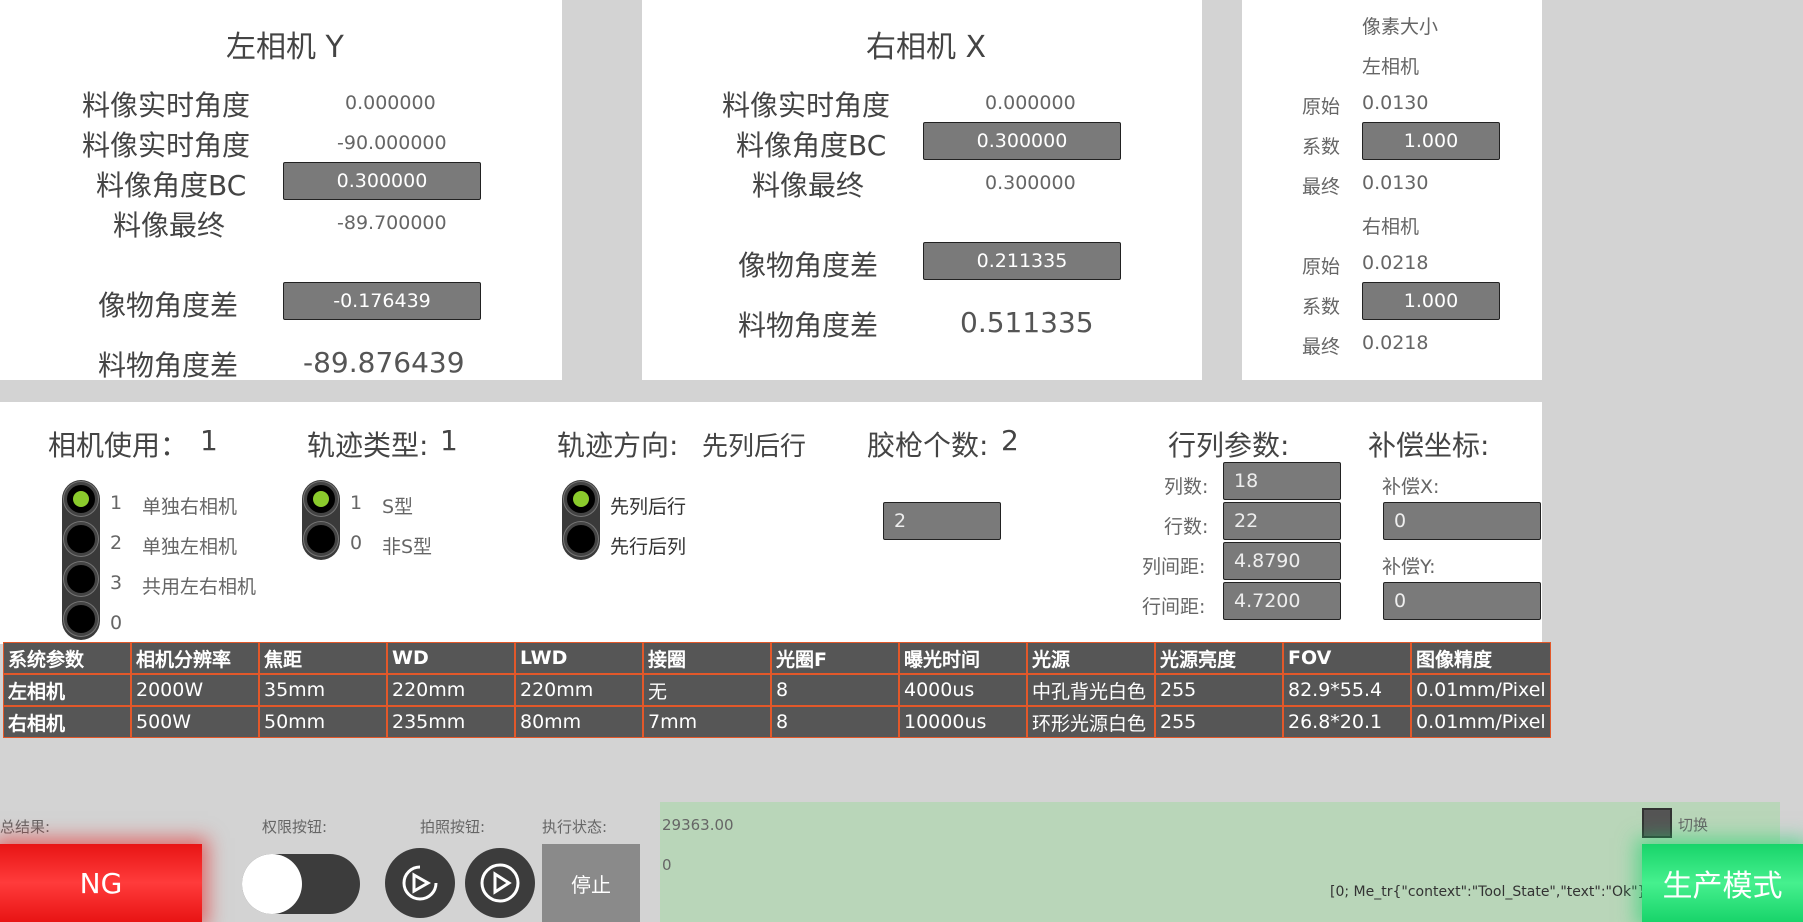 This screenshot has height=922, width=1803. Describe the element at coordinates (1409, 567) in the screenshot. I see `comp-y-label: 补偿Y:` at that location.